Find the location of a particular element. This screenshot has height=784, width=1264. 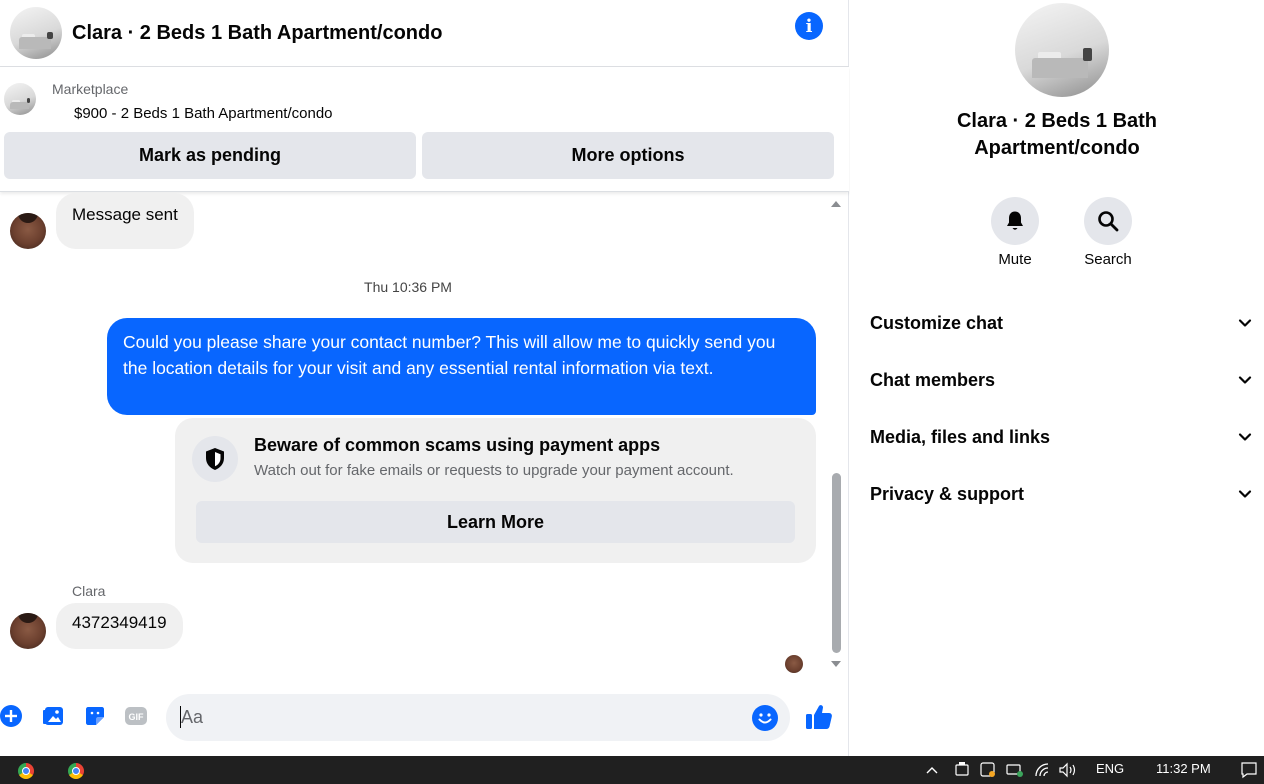

chat-header: Clara · 2 Beds 1 Bath Apartment/condo i is located at coordinates (424, 33).